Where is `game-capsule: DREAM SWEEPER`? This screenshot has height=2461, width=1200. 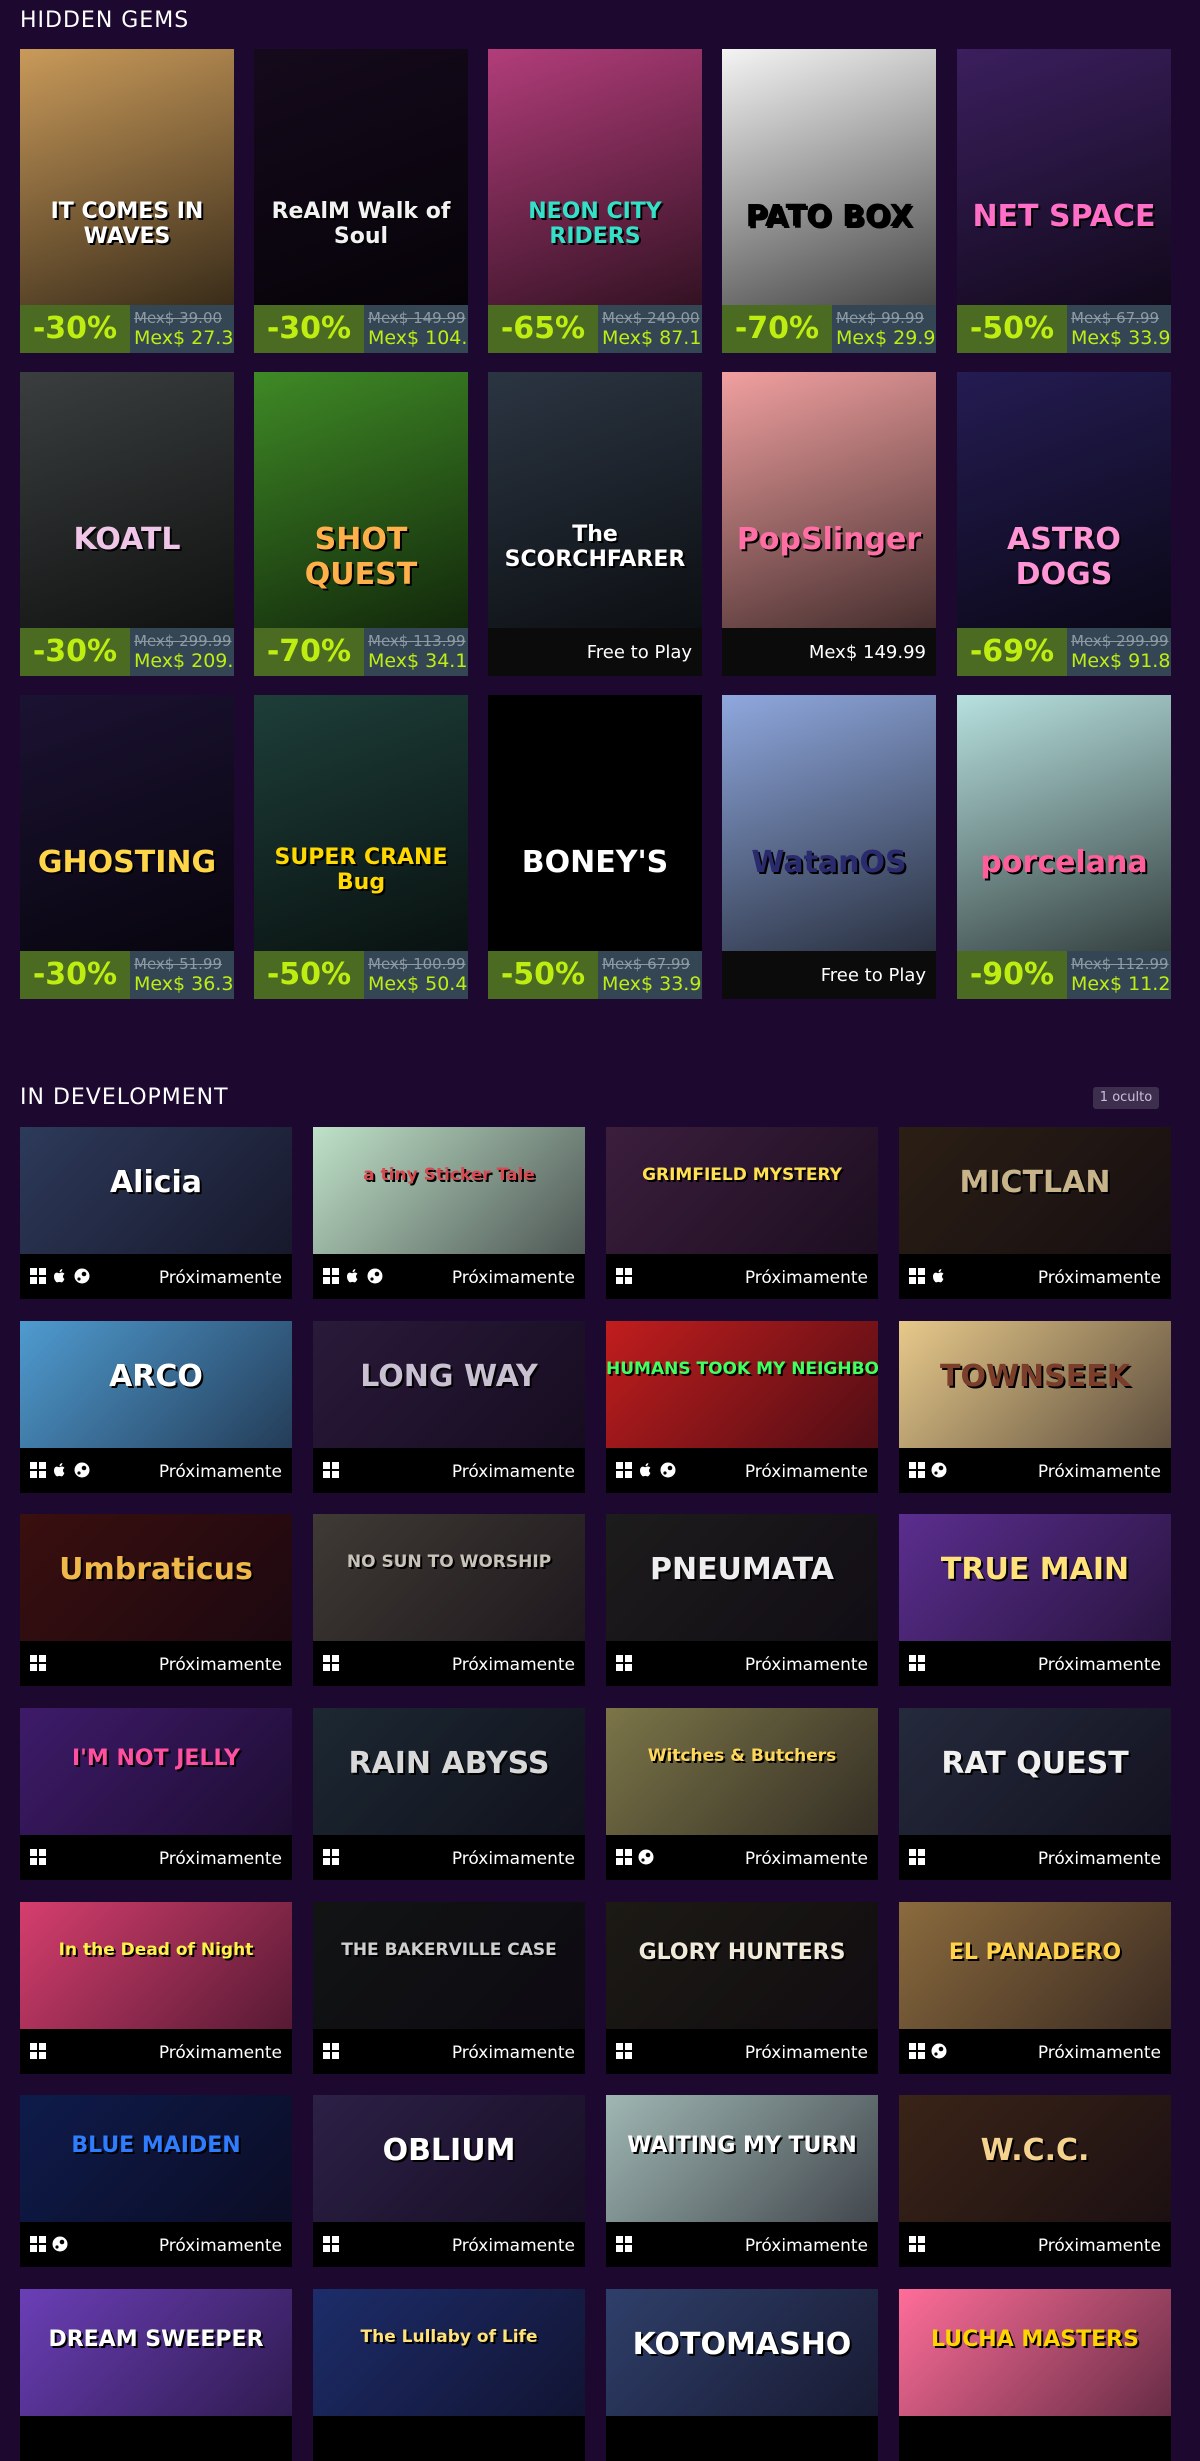
game-capsule: DREAM SWEEPER is located at coordinates (156, 2375).